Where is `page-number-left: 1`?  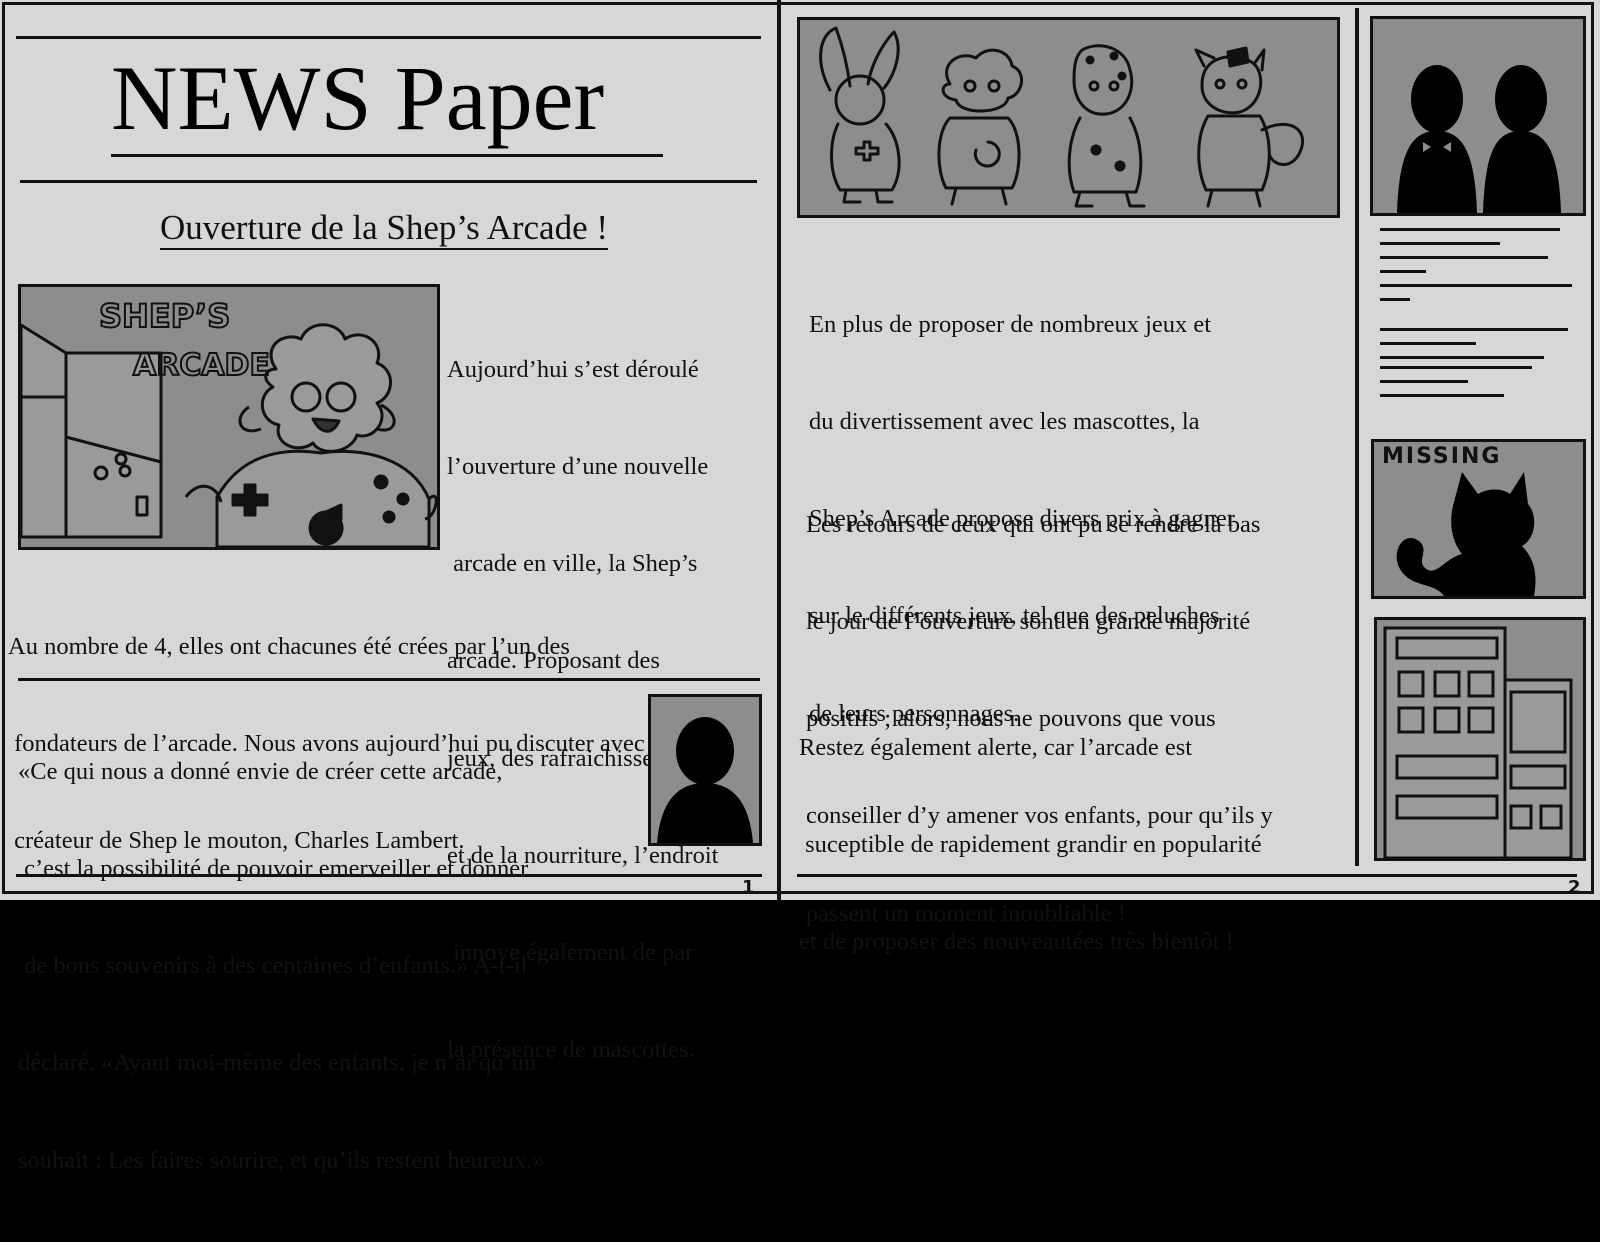
page-number-left: 1 is located at coordinates (748, 887).